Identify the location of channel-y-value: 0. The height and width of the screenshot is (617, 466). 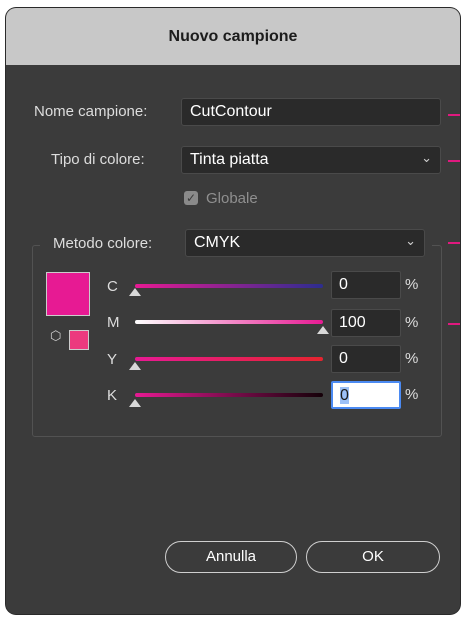
(343, 358).